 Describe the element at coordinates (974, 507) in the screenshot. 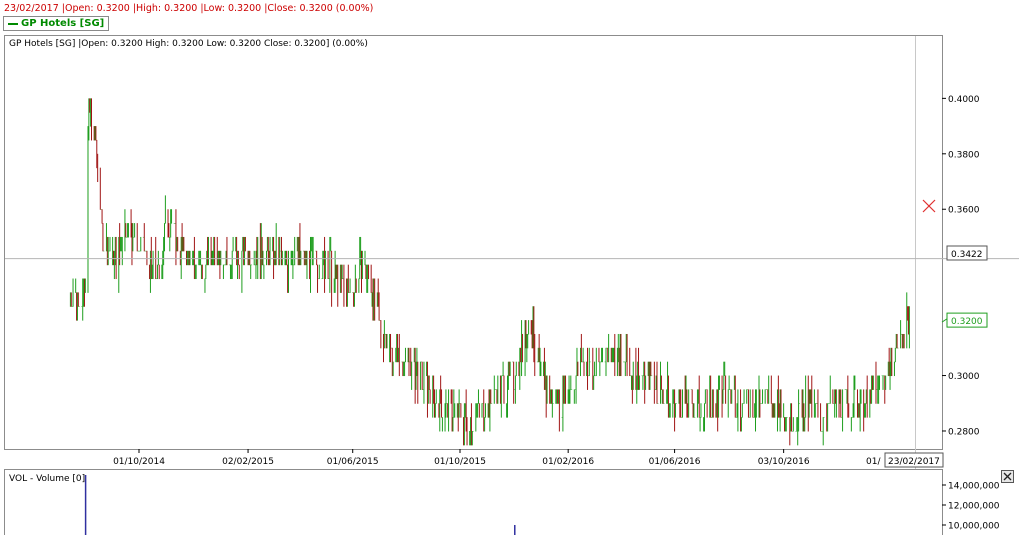

I see `volume-tick-label: 12,000,000` at that location.